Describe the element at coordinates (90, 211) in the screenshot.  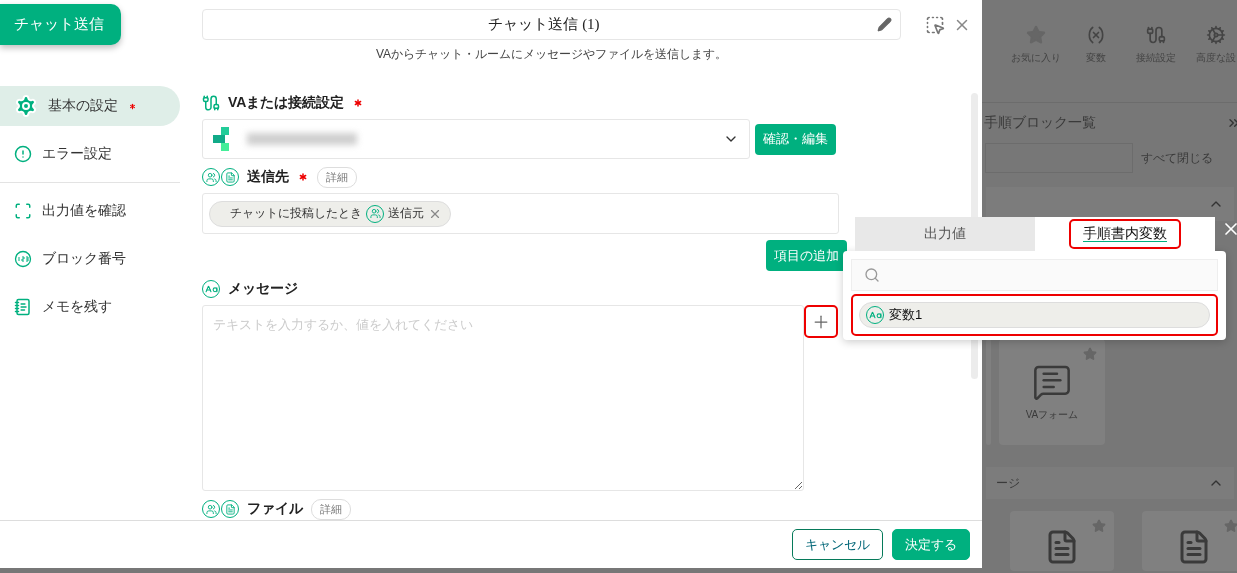
I see `sidebar-item: 出力値を確認` at that location.